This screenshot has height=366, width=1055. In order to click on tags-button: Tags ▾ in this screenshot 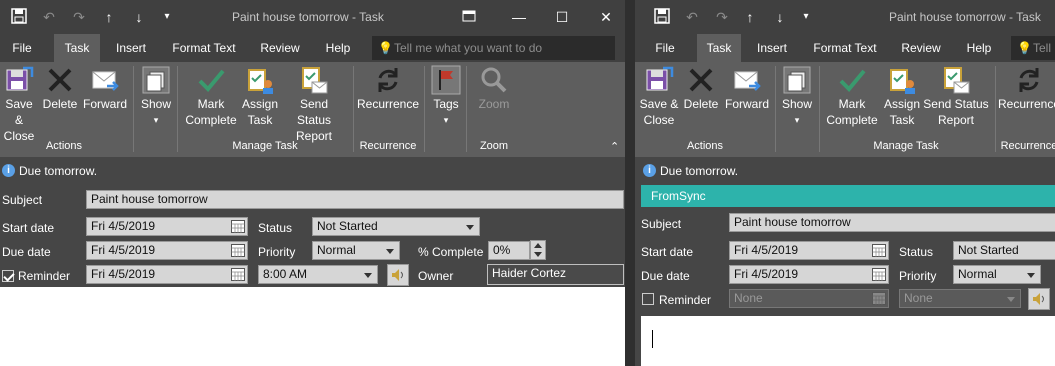, I will do `click(446, 96)`.